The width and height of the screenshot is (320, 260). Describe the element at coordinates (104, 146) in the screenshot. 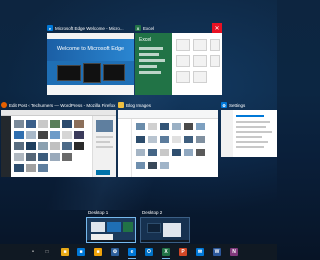

I see `attachment-details-panel` at that location.